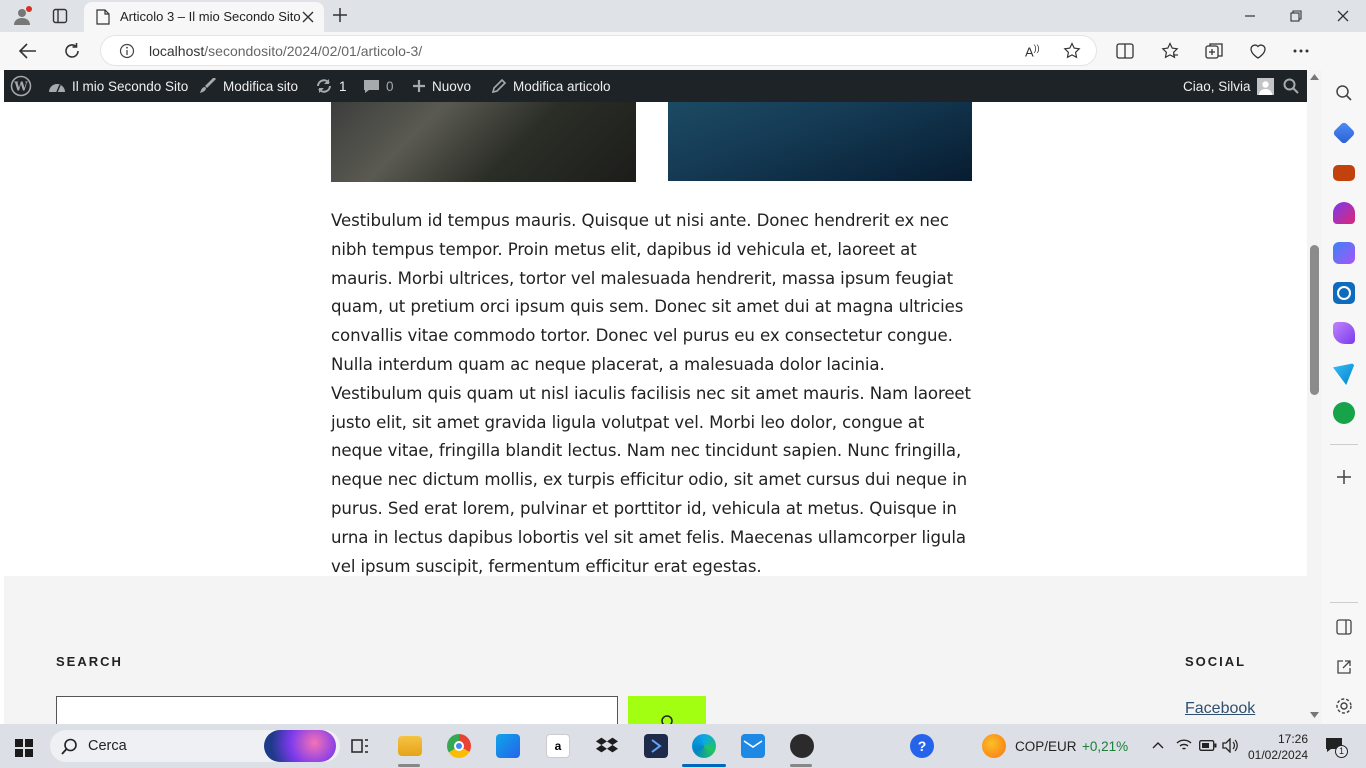 Image resolution: width=1366 pixels, height=768 pixels. Describe the element at coordinates (1125, 51) in the screenshot. I see `split-screen-icon` at that location.